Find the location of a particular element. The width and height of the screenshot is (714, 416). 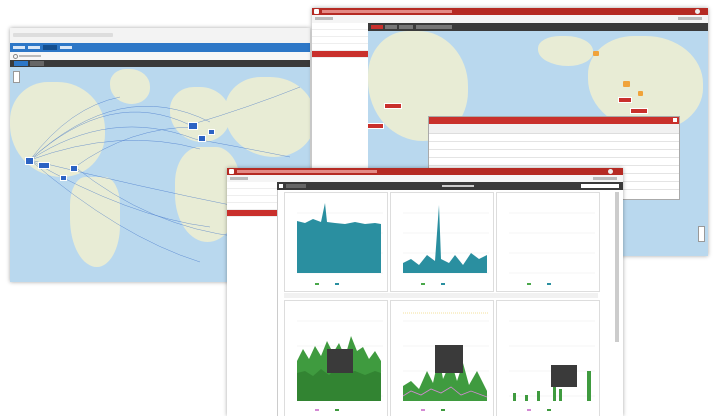

chart-panel-bottom-left is located at coordinates (336, 358).